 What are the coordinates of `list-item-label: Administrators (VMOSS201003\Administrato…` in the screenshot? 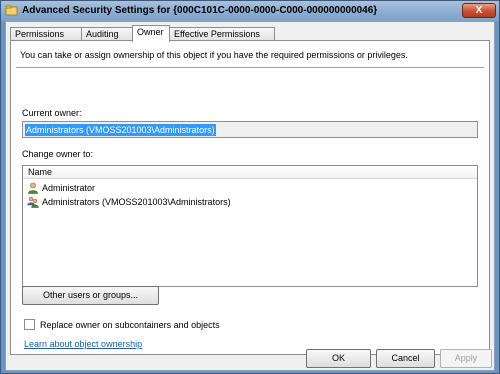 It's located at (136, 202).